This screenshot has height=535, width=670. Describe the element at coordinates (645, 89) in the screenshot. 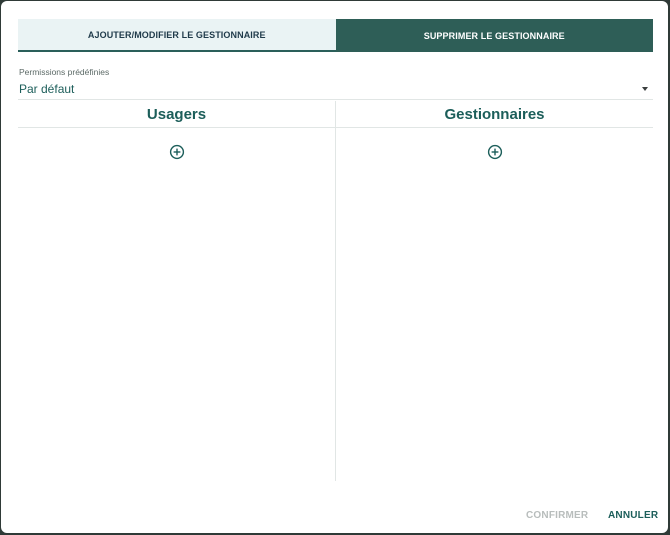

I see `caret-down-icon` at that location.